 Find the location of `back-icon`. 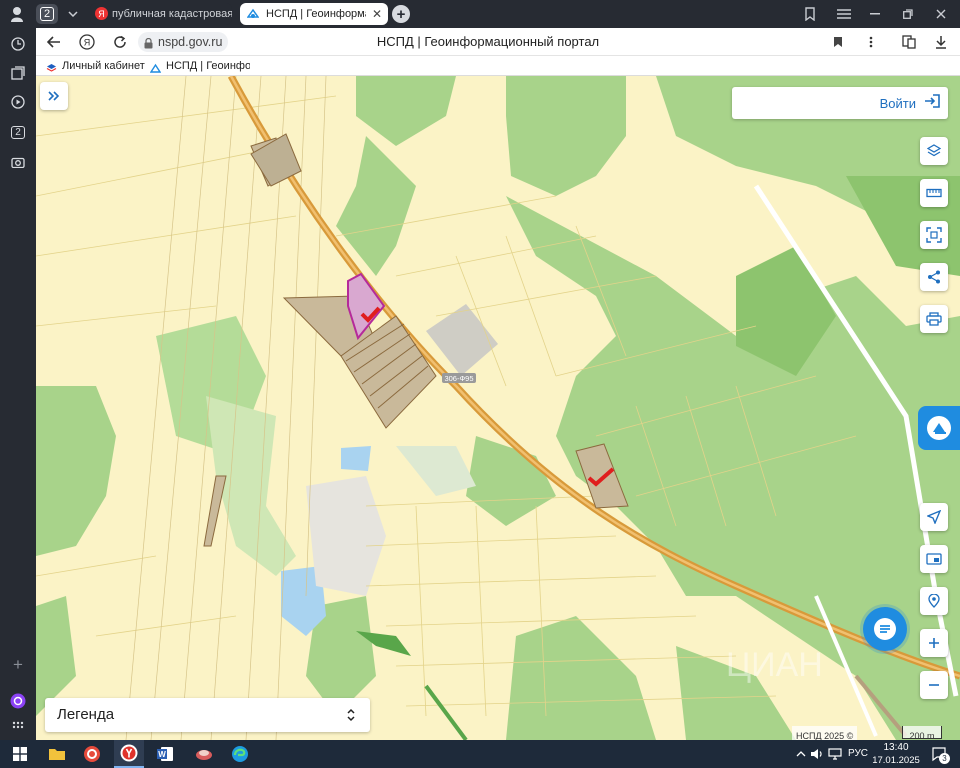

back-icon is located at coordinates (54, 42).